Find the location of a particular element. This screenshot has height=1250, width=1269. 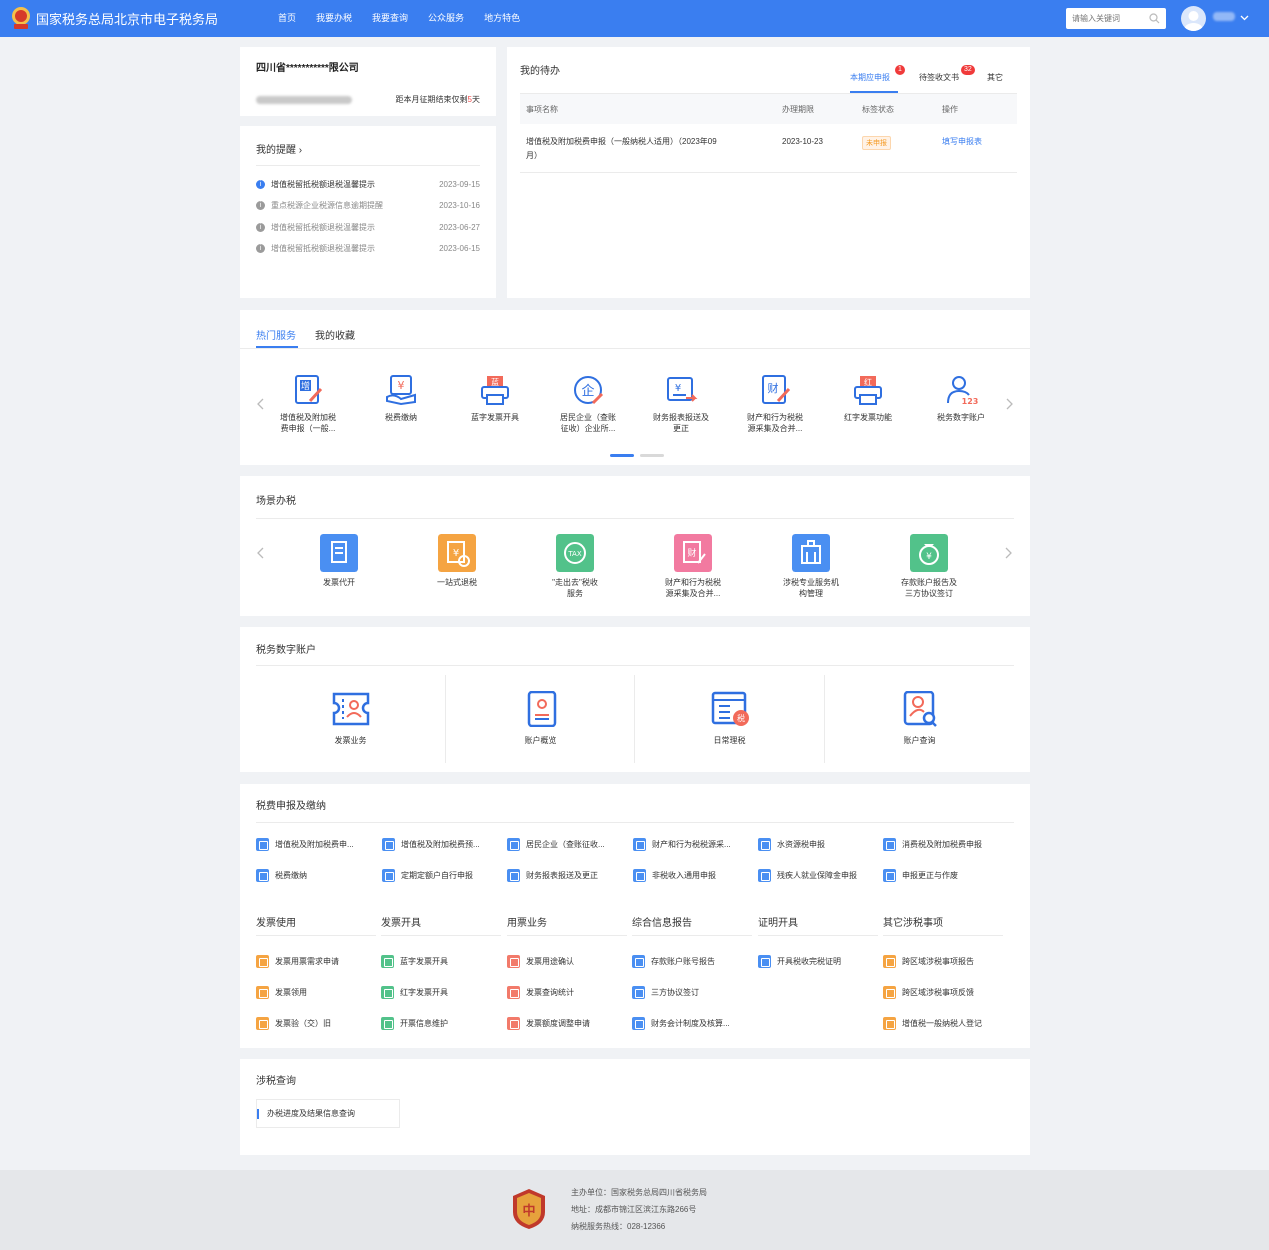

service-blue-invoice: 蓝 蓝字发票开具 is located at coordinates (495, 398).